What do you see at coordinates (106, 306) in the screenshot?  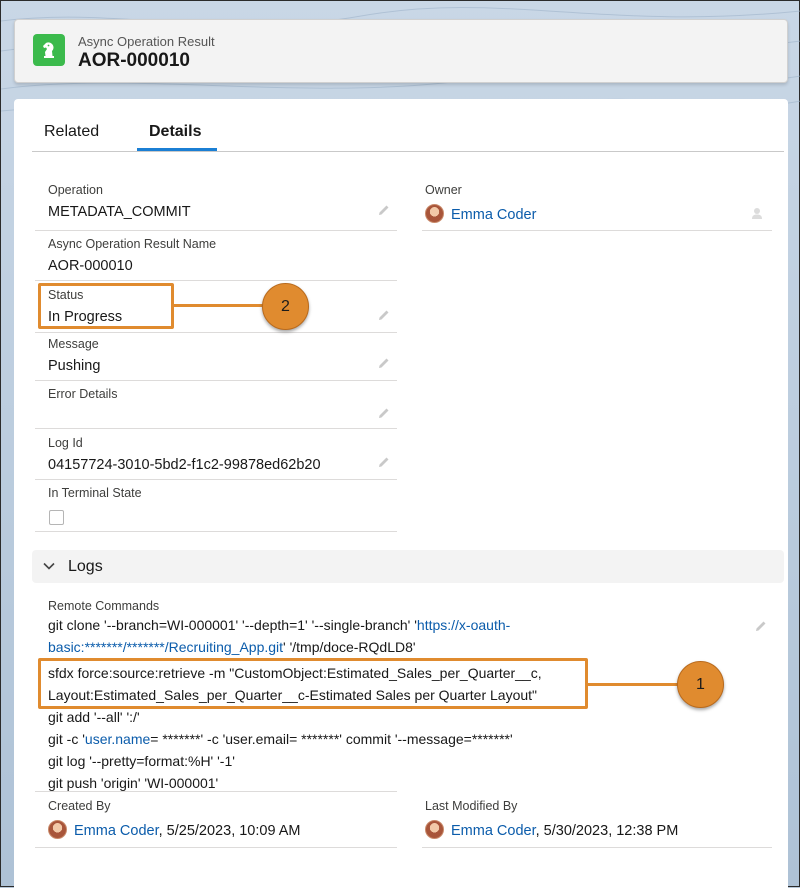 I see `callout-box-status` at bounding box center [106, 306].